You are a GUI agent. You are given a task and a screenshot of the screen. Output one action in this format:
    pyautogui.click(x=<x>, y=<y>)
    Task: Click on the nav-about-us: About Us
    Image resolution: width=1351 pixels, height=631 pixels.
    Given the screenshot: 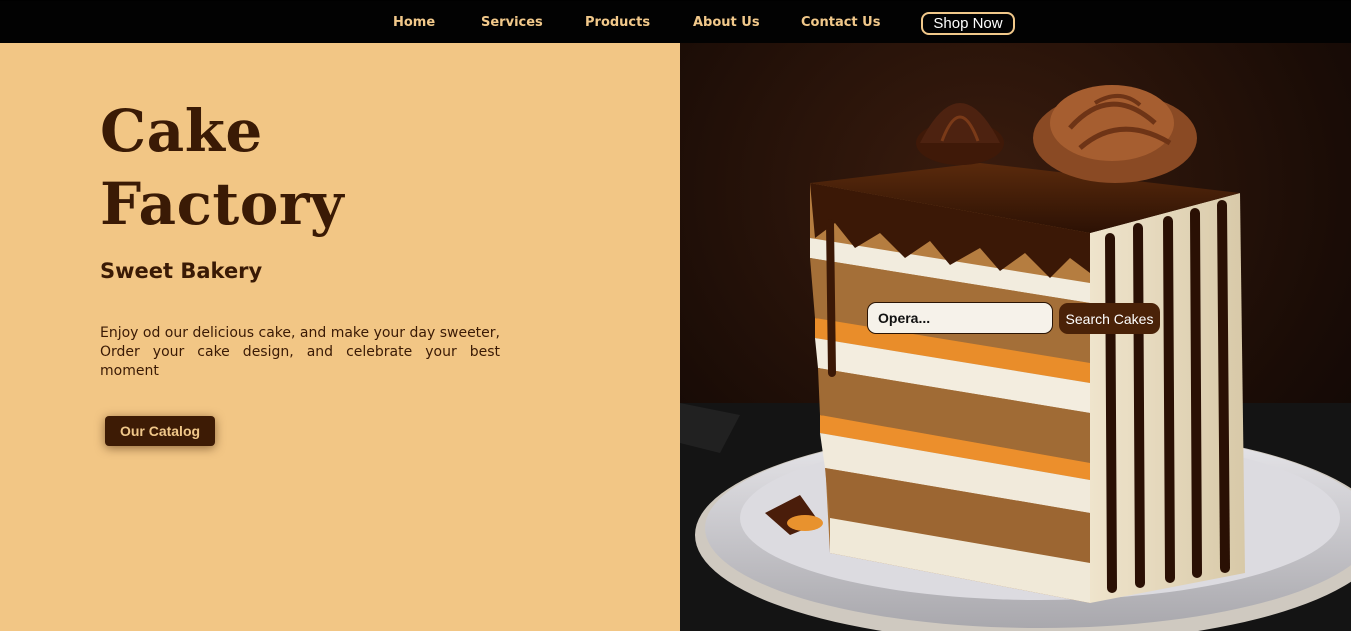 What is the action you would take?
    pyautogui.click(x=726, y=22)
    